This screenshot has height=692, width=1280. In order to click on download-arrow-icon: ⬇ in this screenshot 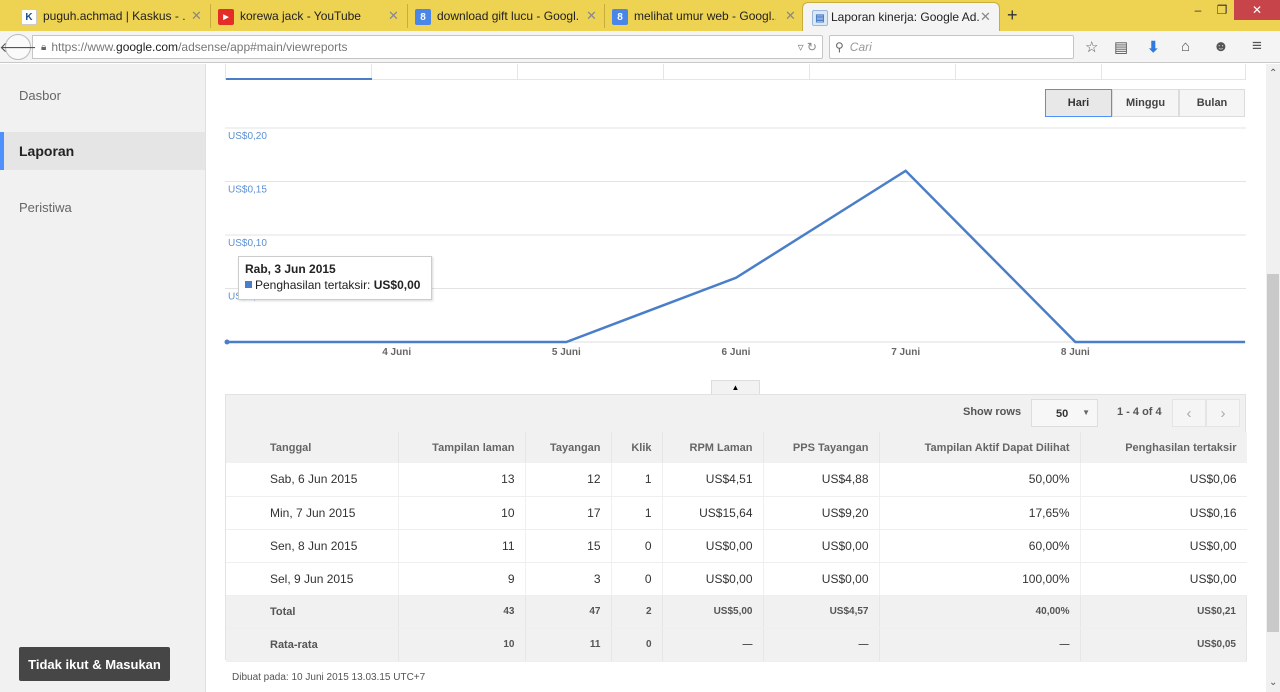, I will do `click(1153, 47)`.